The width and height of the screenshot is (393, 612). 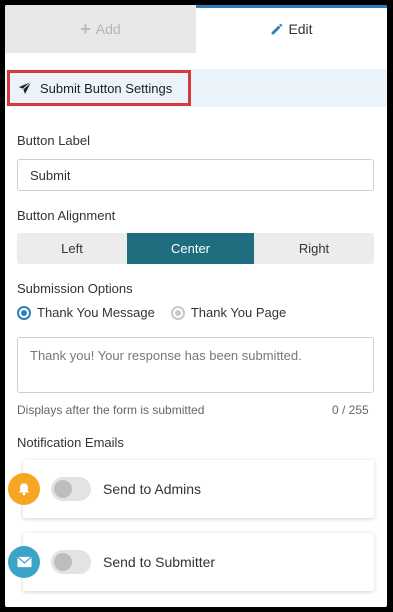 What do you see at coordinates (196, 88) in the screenshot?
I see `section-header-bar: Submit Button Settings` at bounding box center [196, 88].